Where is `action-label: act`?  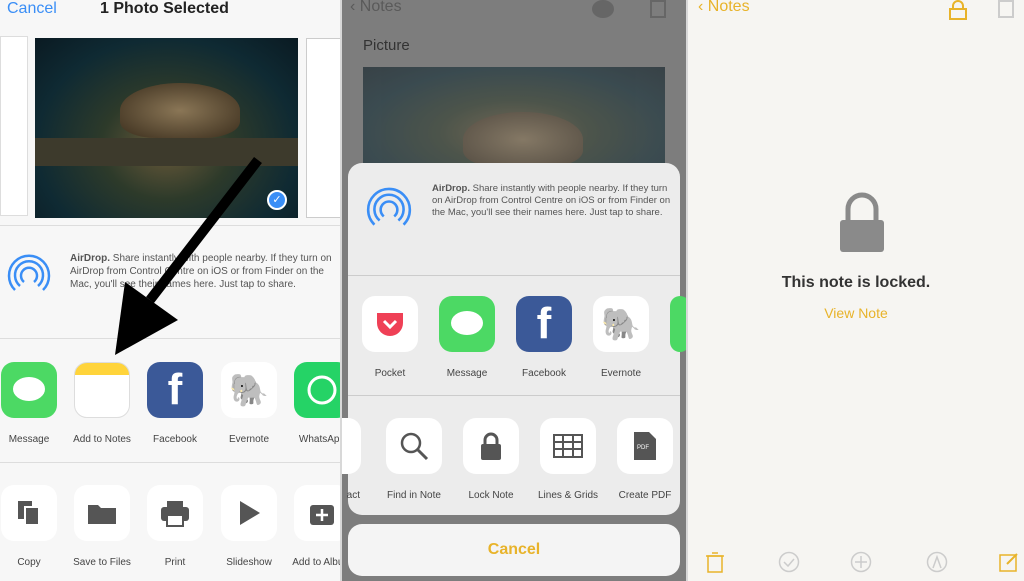
action-label: act is located at coordinates (353, 495).